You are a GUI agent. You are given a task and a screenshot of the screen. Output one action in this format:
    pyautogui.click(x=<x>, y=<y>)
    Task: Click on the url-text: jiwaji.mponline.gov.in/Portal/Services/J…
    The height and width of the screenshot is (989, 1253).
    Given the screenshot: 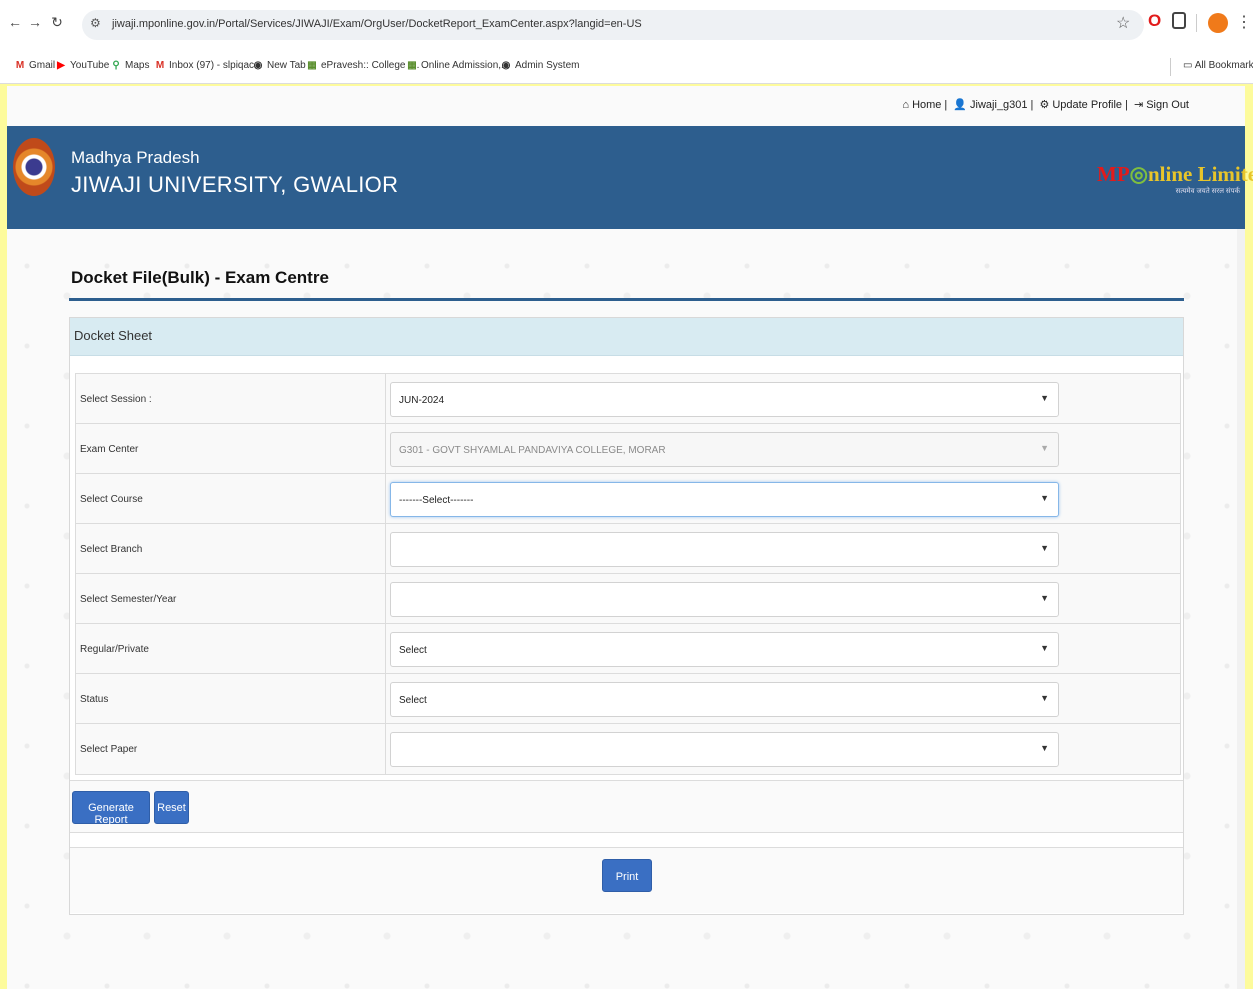 What is the action you would take?
    pyautogui.click(x=377, y=24)
    